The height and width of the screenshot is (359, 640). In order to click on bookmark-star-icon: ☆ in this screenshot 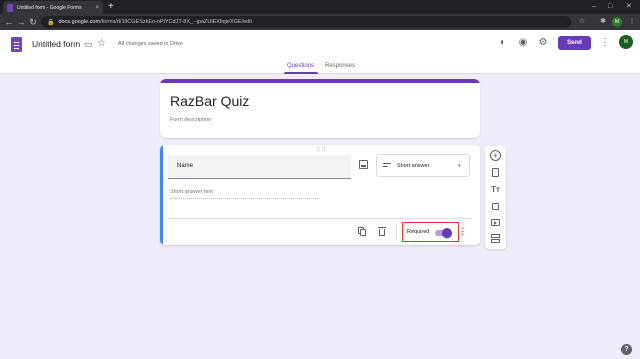, I will do `click(582, 22)`.